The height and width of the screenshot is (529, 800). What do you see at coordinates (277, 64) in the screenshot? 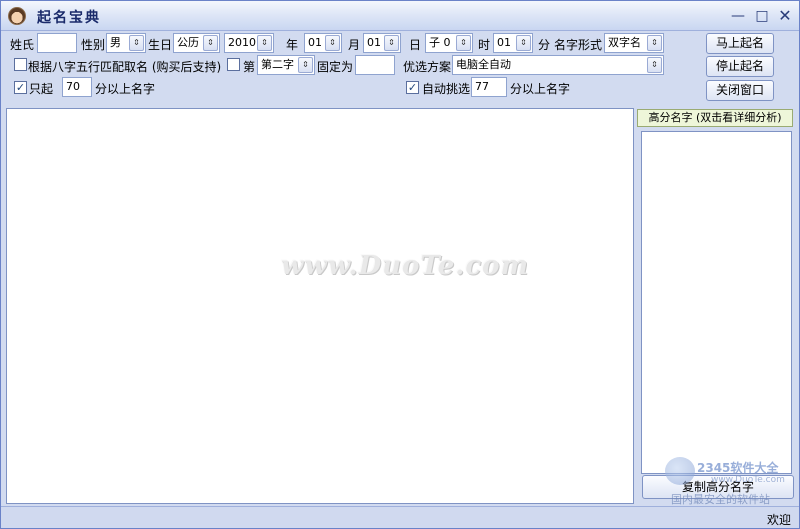
I see `char-position-value: 第二字` at bounding box center [277, 64].